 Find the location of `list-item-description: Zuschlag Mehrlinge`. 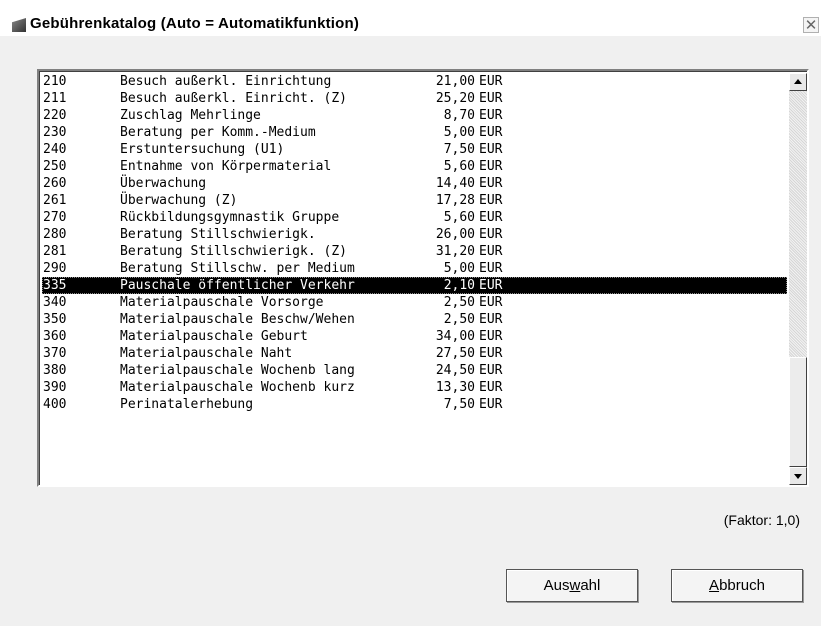

list-item-description: Zuschlag Mehrlinge is located at coordinates (190, 115).